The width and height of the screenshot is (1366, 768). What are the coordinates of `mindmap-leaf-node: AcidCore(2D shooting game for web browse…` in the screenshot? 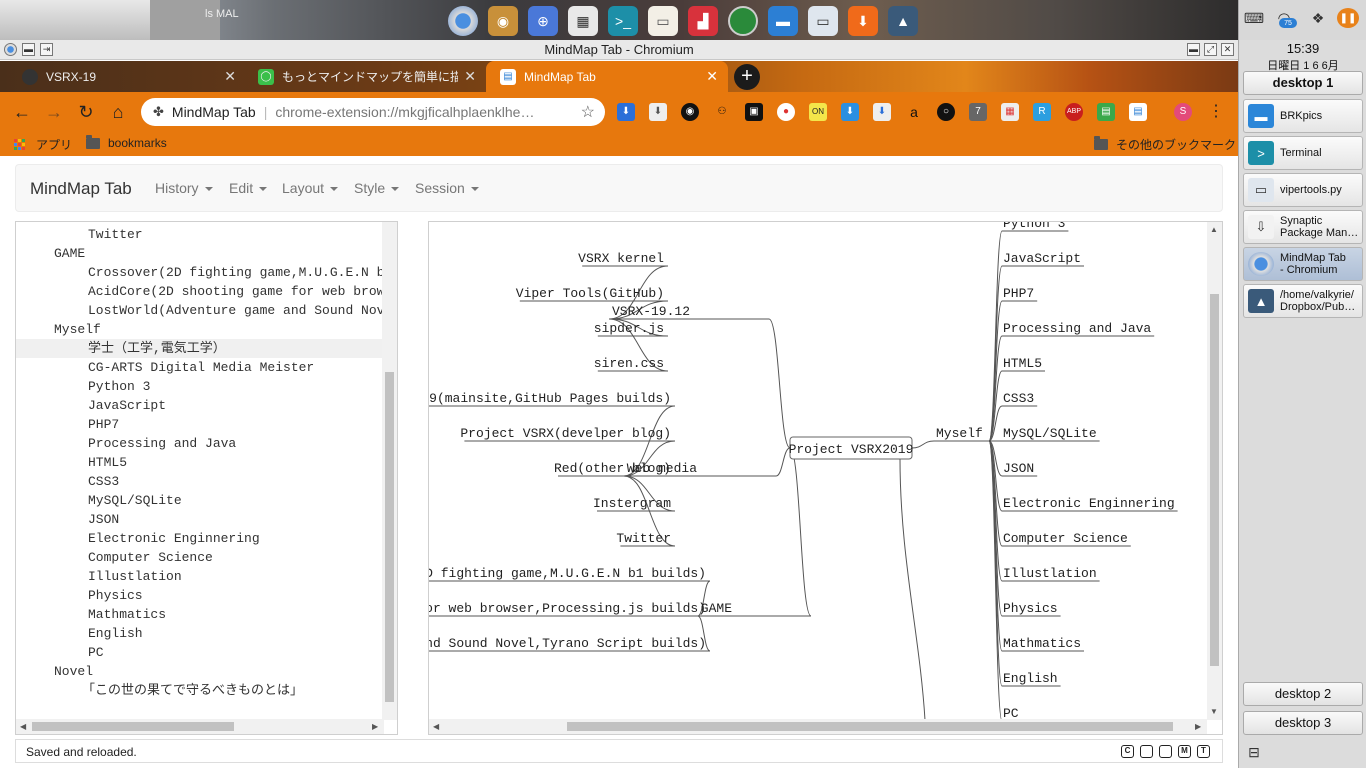 It's located at (567, 608).